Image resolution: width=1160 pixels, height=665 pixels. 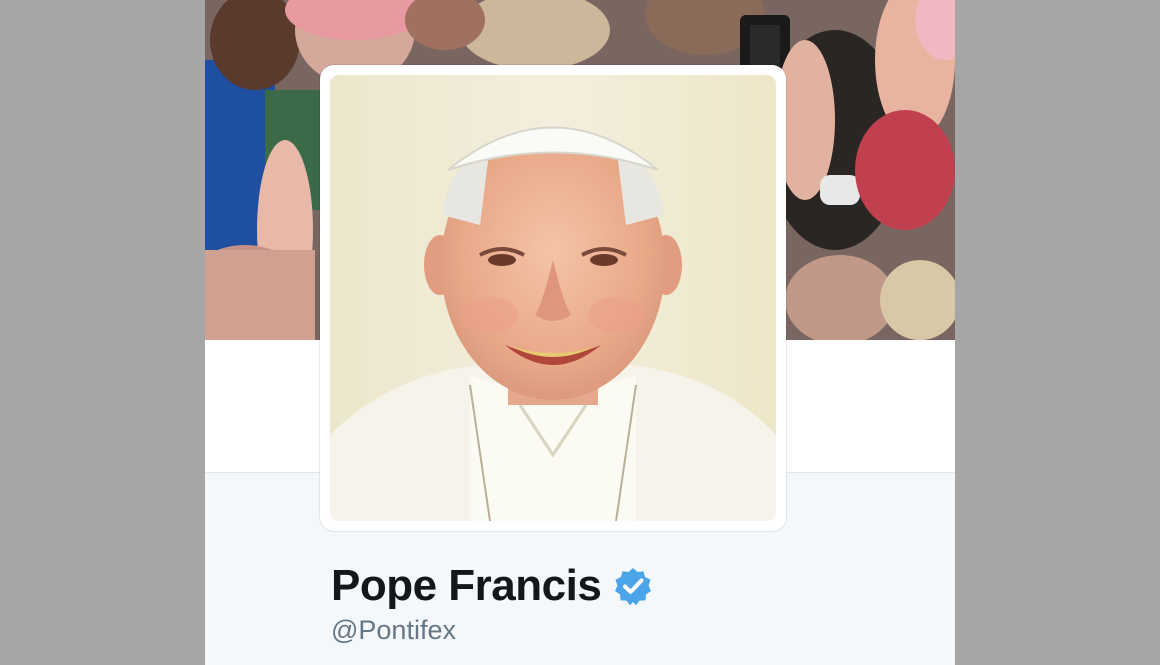 I want to click on verified-badge-icon, so click(x=633, y=586).